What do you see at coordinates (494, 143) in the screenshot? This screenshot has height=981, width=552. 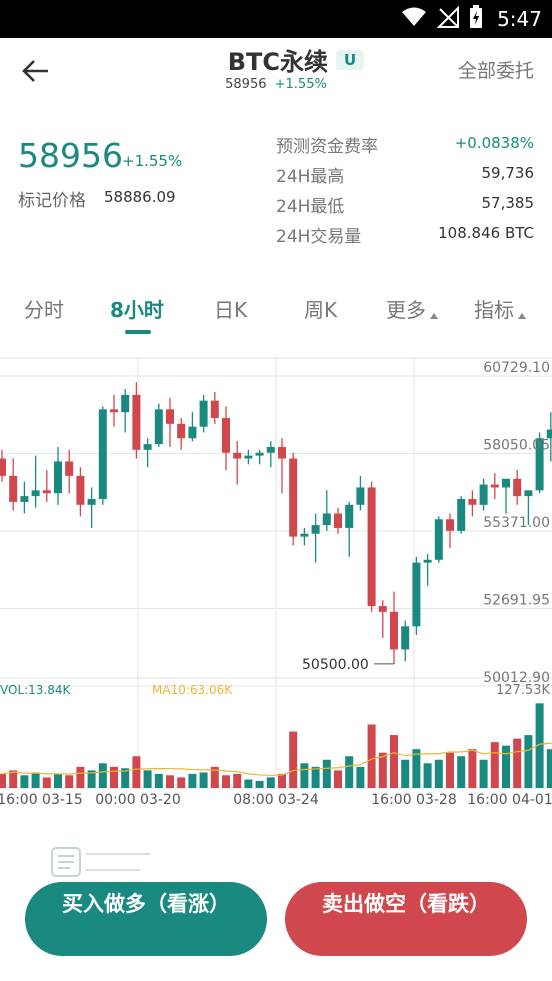 I see `stat-value: +0.0838%` at bounding box center [494, 143].